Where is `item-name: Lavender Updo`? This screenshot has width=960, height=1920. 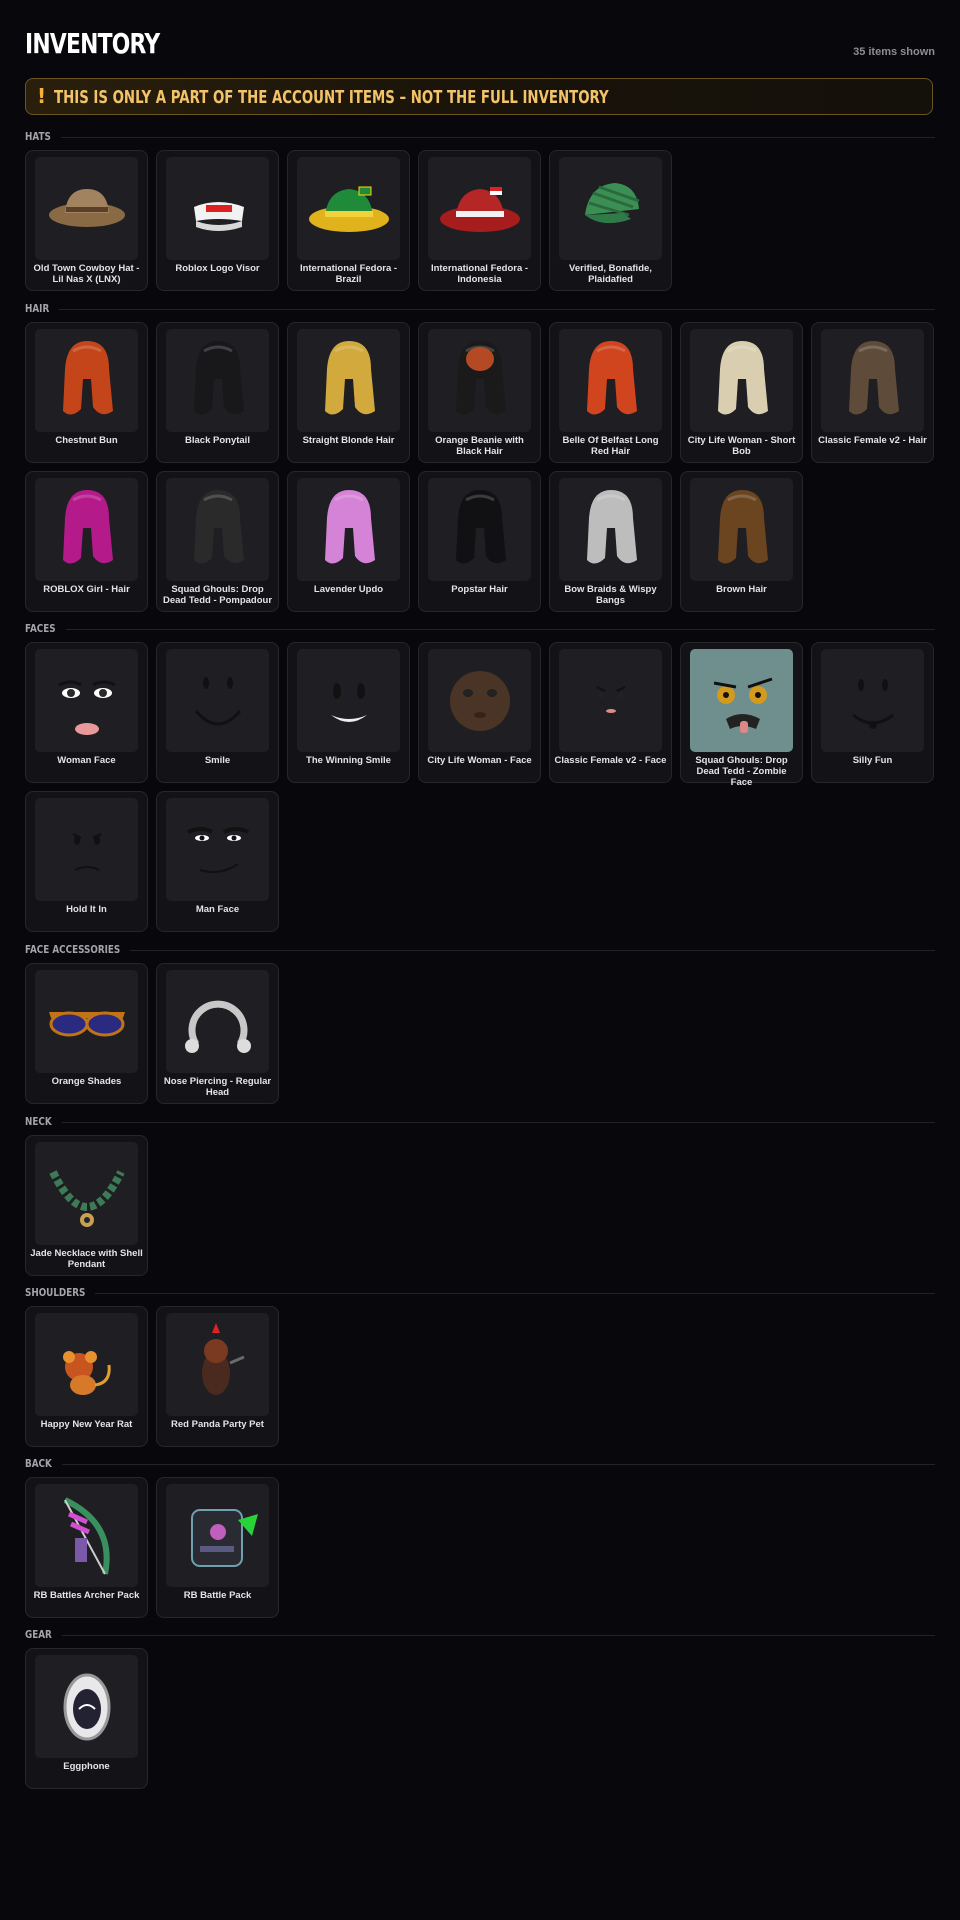 item-name: Lavender Updo is located at coordinates (348, 589).